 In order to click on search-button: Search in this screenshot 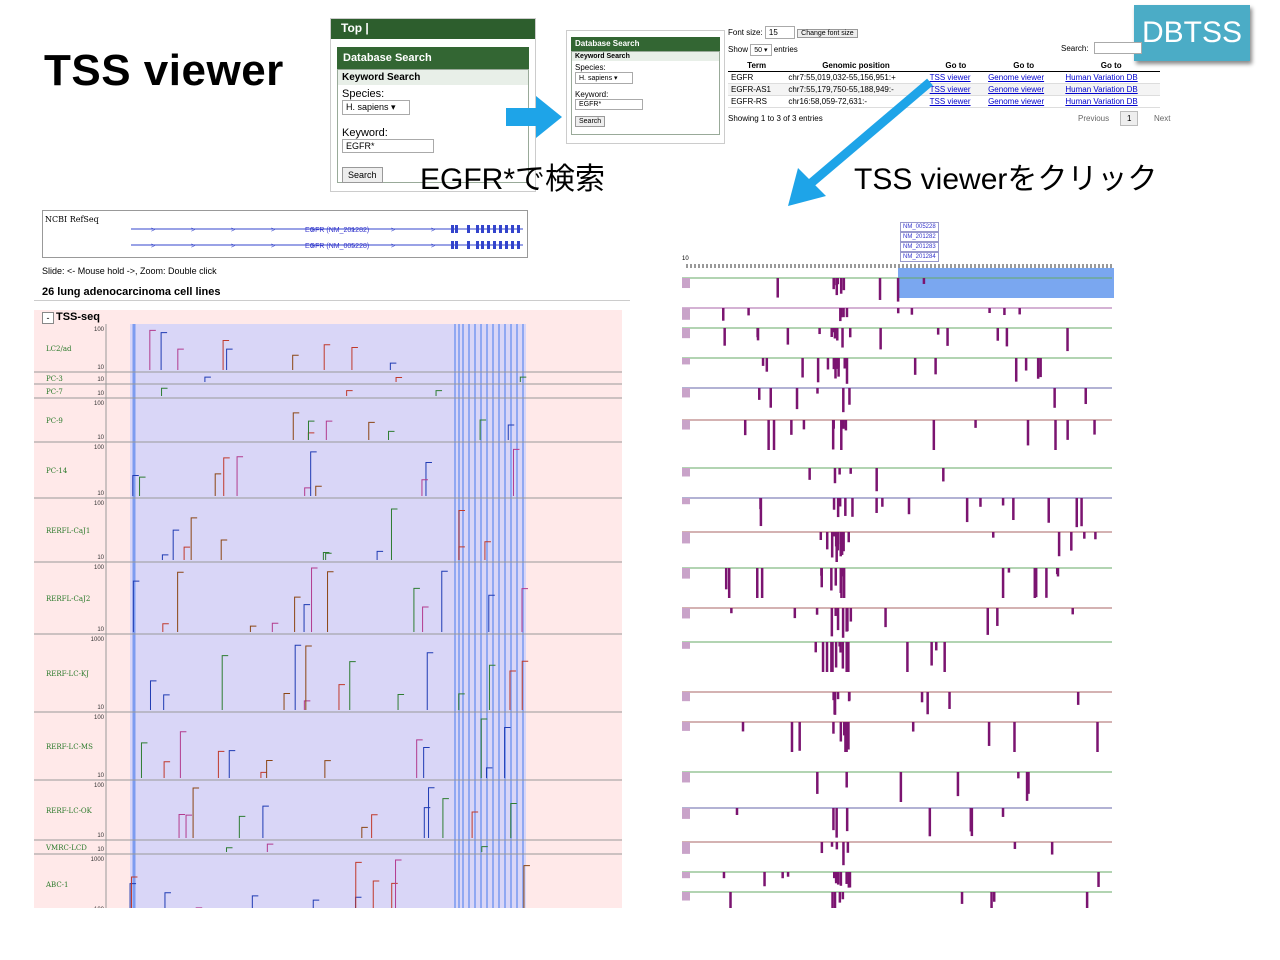, I will do `click(362, 175)`.